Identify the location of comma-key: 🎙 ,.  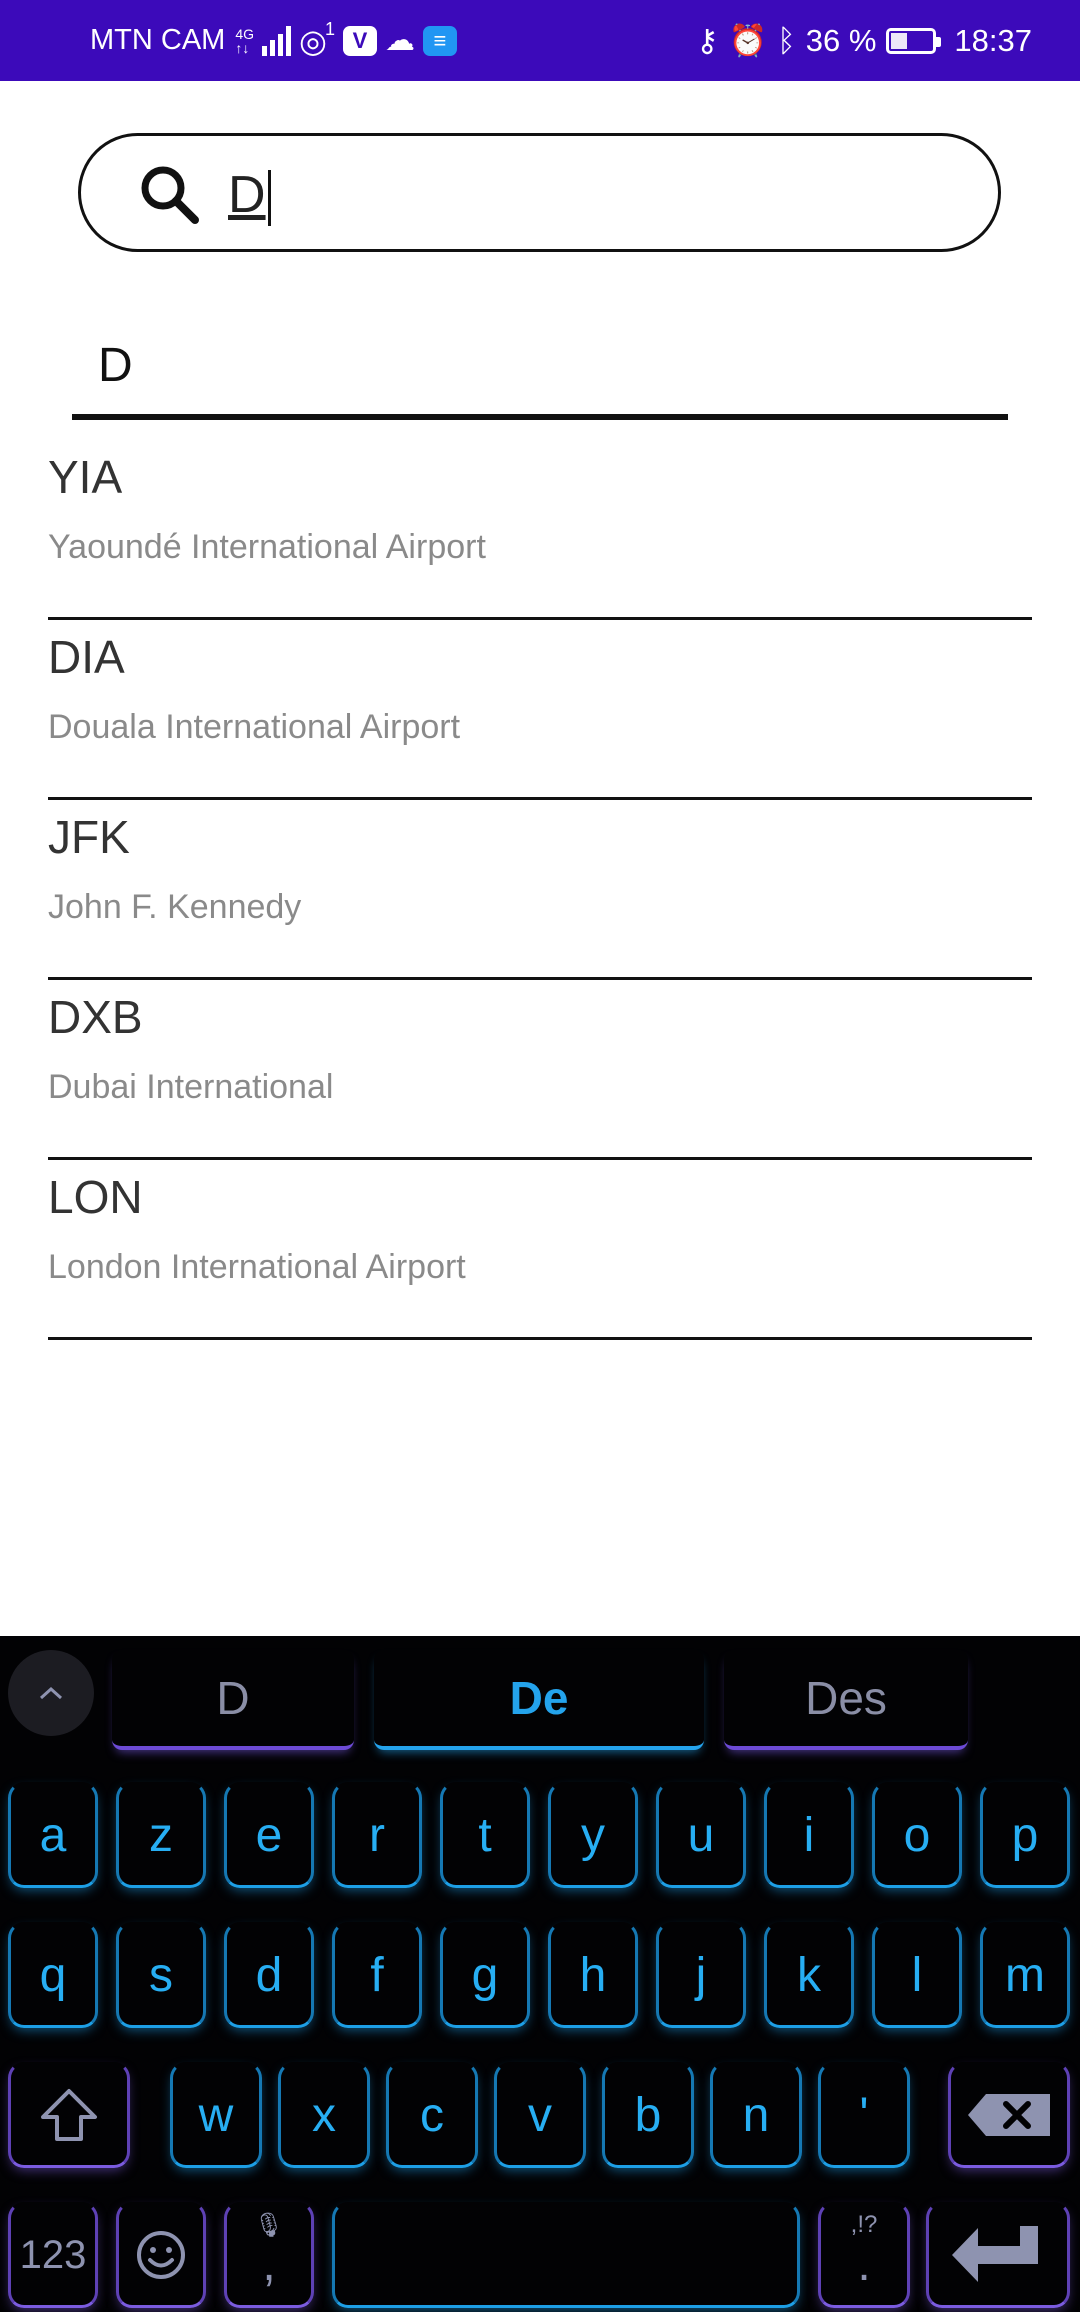
(269, 2255).